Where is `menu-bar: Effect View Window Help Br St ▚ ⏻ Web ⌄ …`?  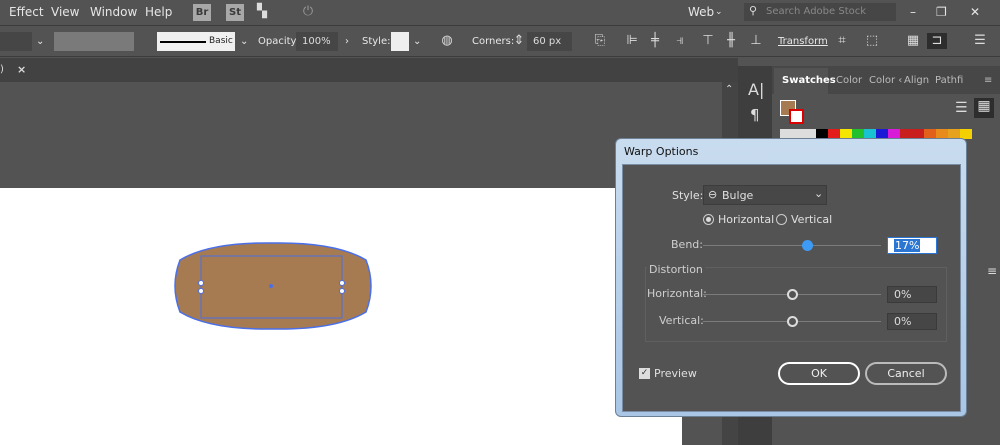 menu-bar: Effect View Window Help Br St ▚ ⏻ Web ⌄ … is located at coordinates (500, 13).